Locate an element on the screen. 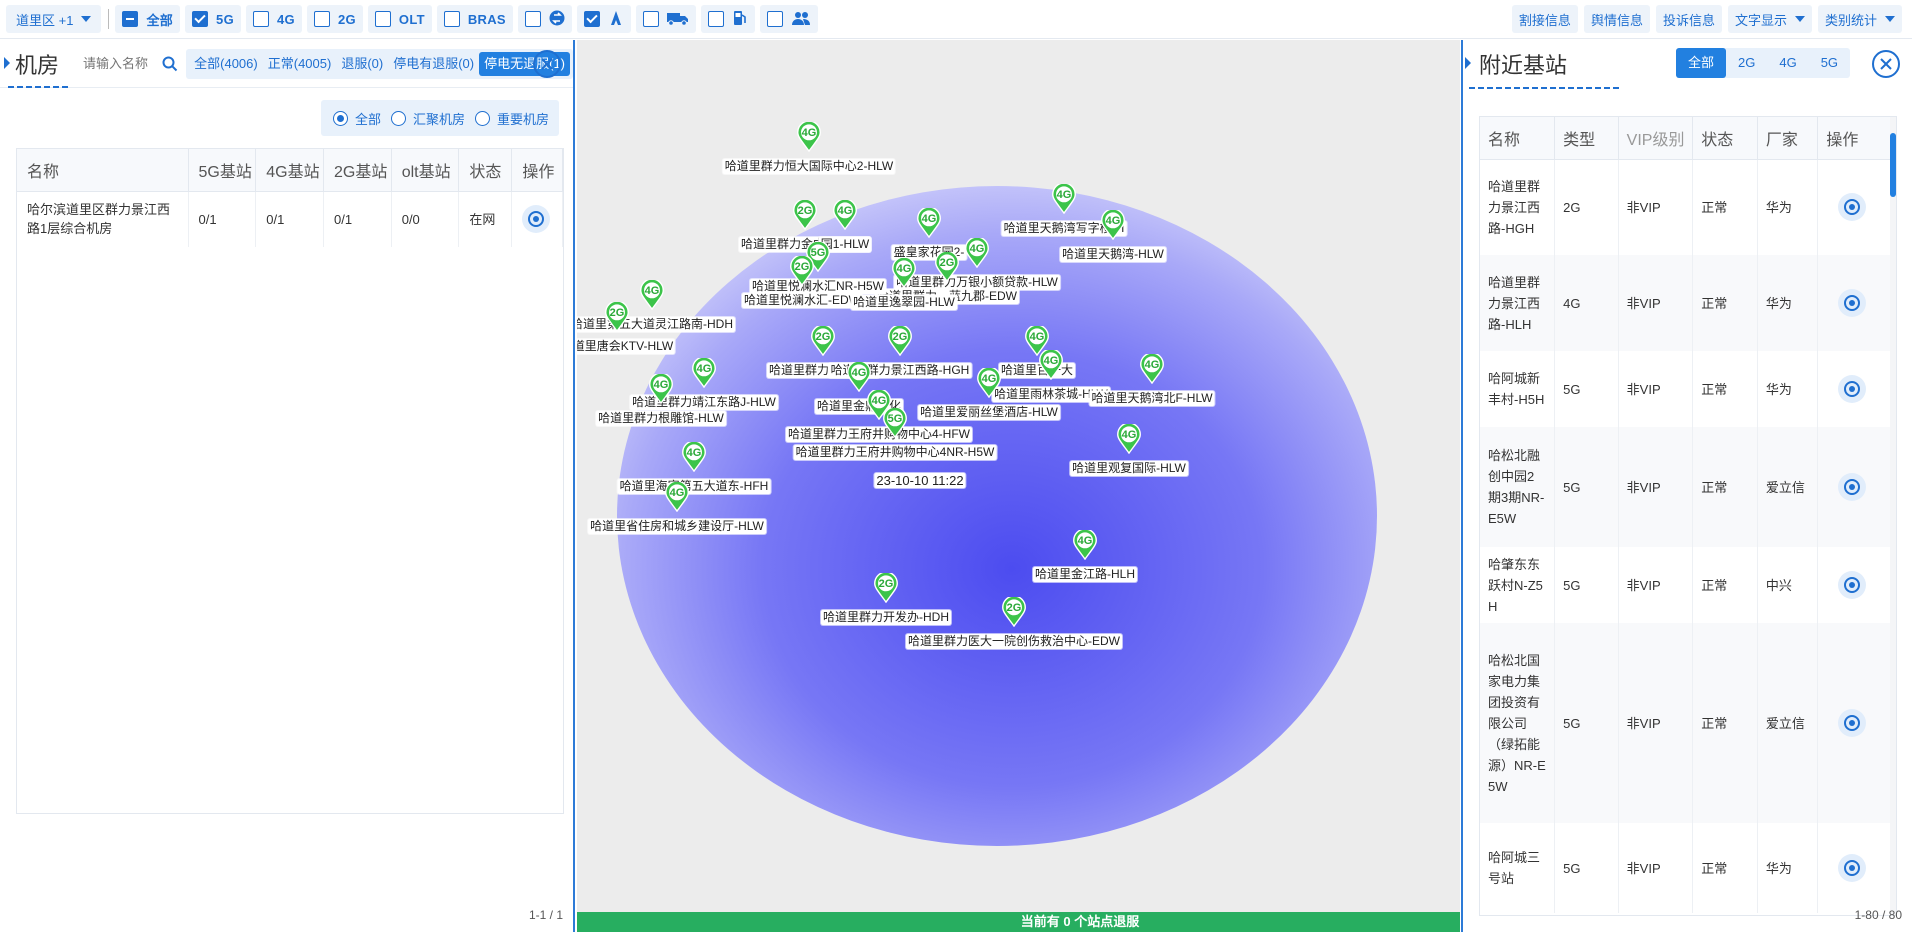 This screenshot has width=1912, height=932. filter-bras-toggle: BRAS is located at coordinates (474, 19).